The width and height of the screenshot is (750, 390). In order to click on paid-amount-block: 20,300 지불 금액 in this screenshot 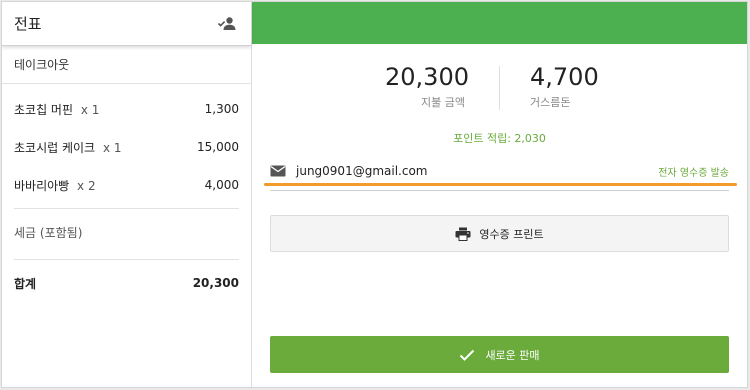, I will do `click(434, 88)`.